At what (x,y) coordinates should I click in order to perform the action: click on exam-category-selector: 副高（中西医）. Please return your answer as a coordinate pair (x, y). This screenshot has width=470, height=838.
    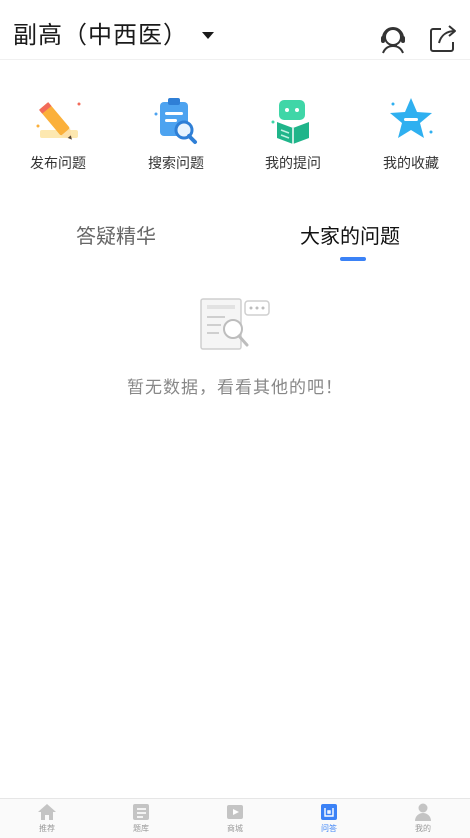
    Looking at the image, I should click on (113, 35).